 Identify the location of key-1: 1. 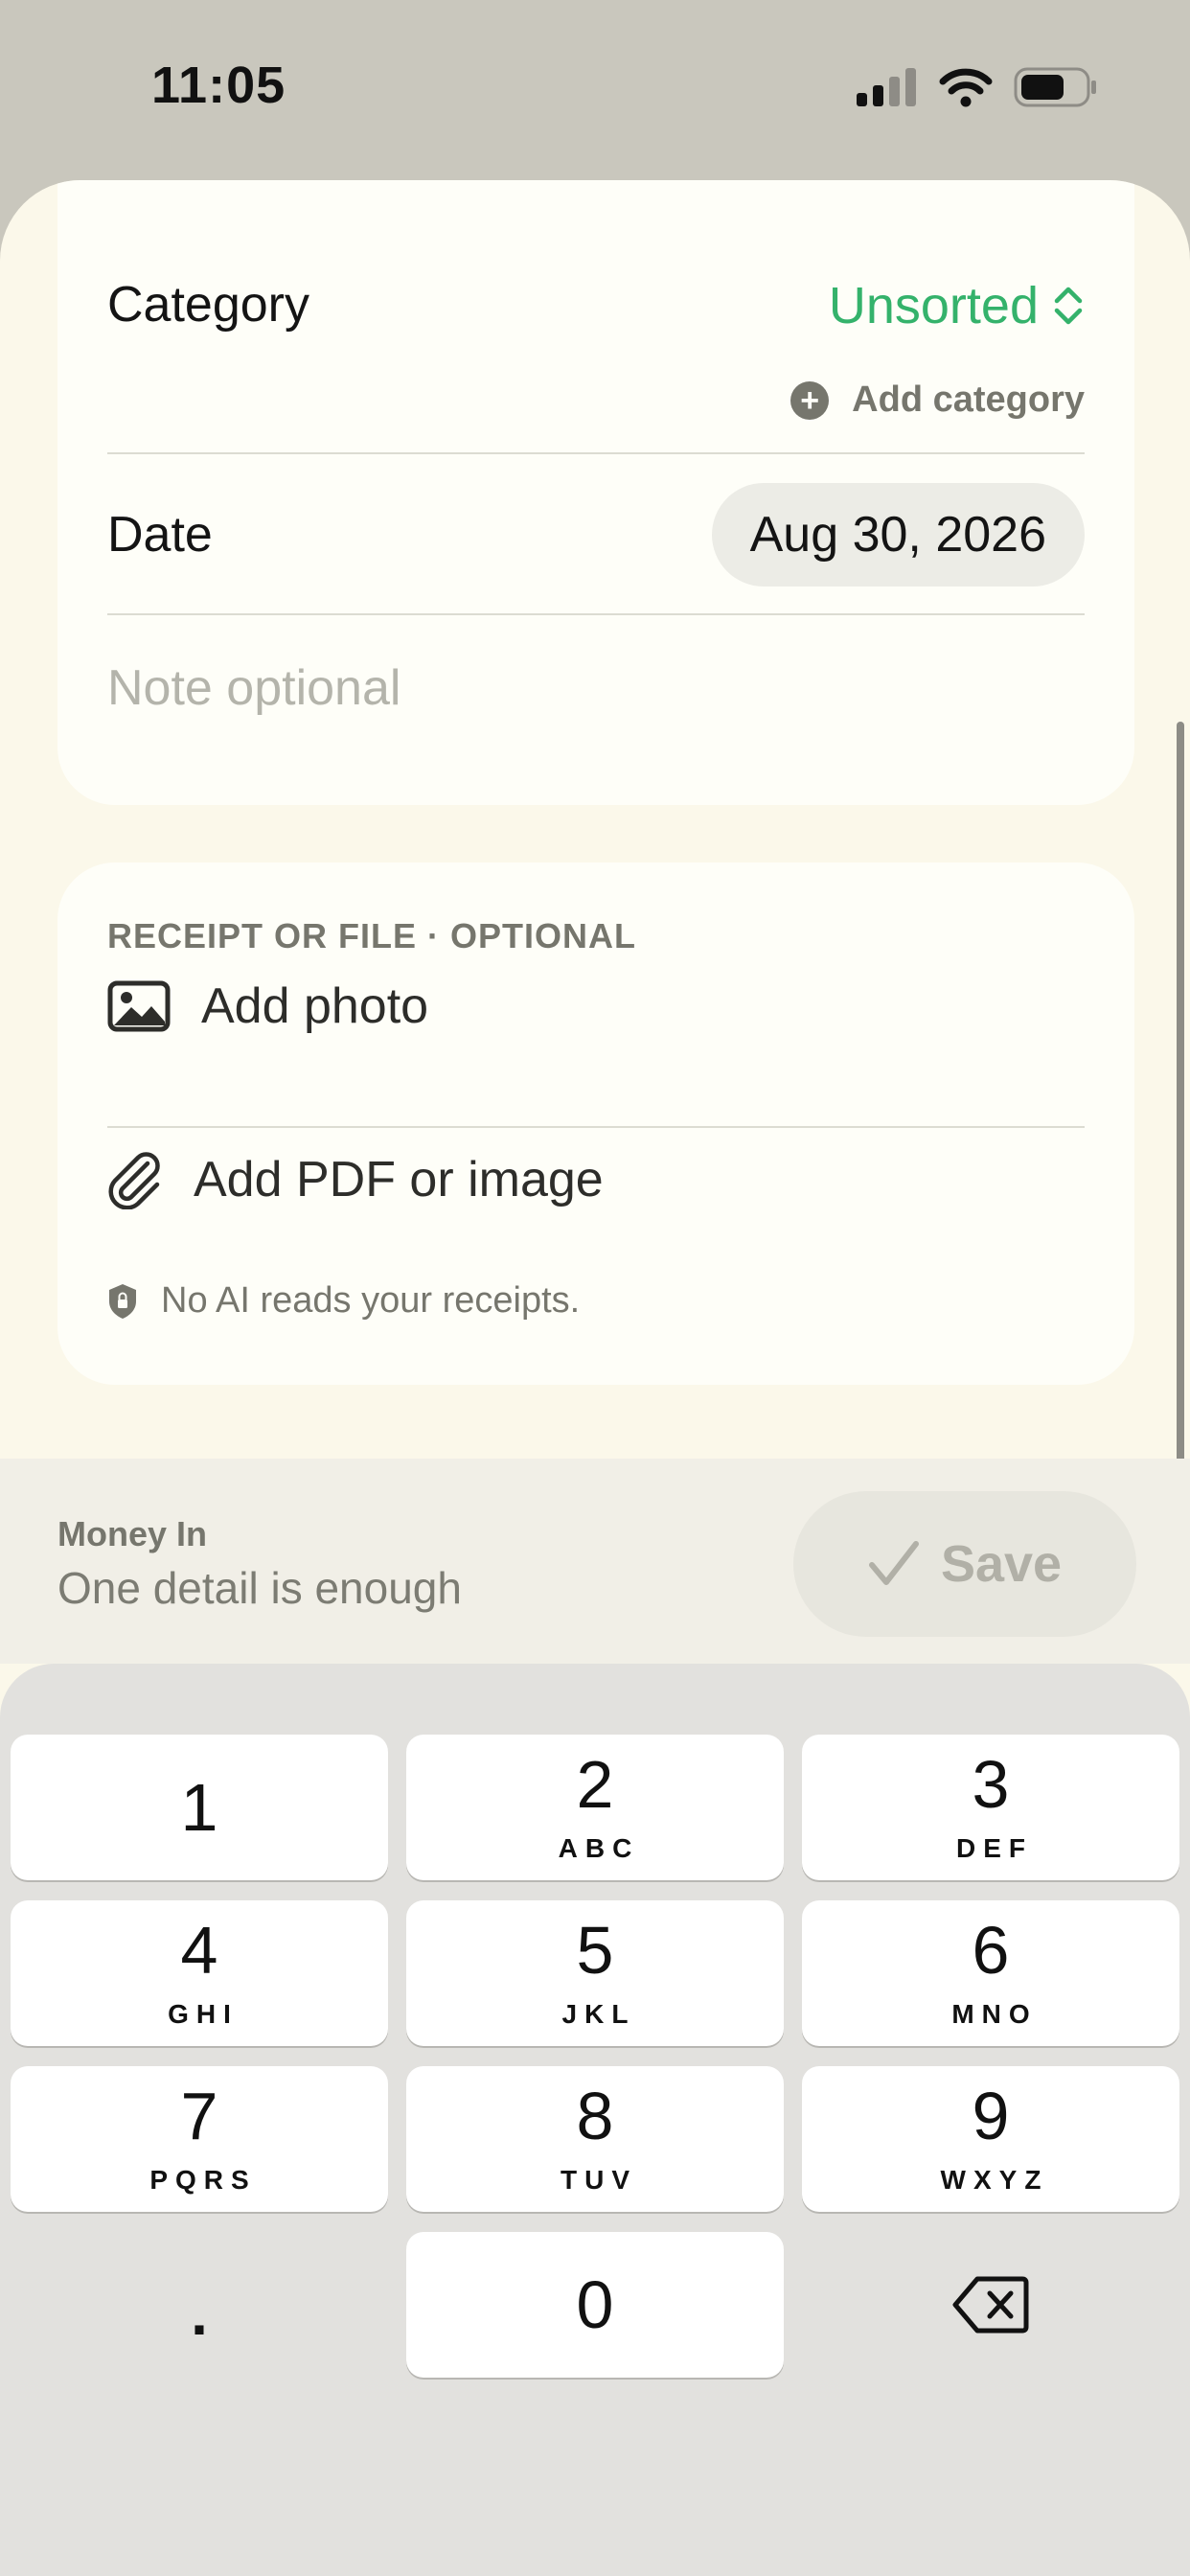
(199, 1807).